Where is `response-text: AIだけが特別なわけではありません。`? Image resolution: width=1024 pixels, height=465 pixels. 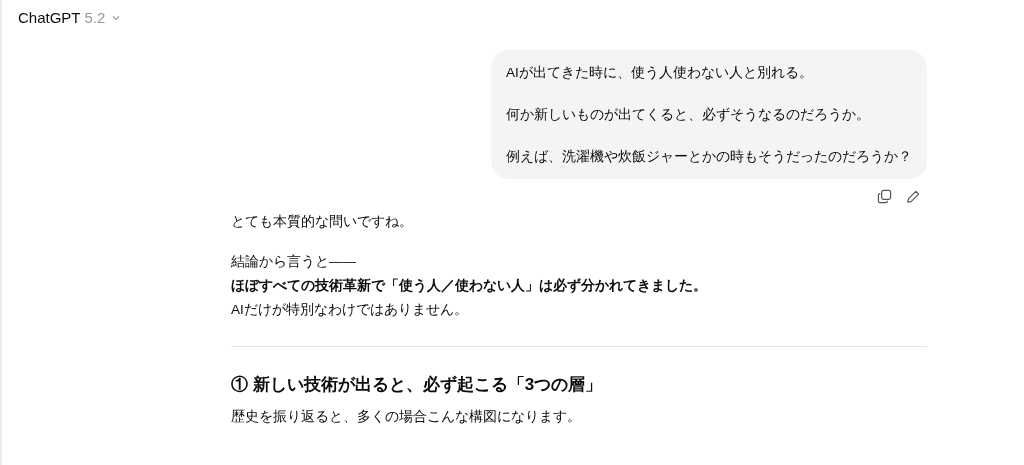
response-text: AIだけが特別なわけではありません。 is located at coordinates (350, 310).